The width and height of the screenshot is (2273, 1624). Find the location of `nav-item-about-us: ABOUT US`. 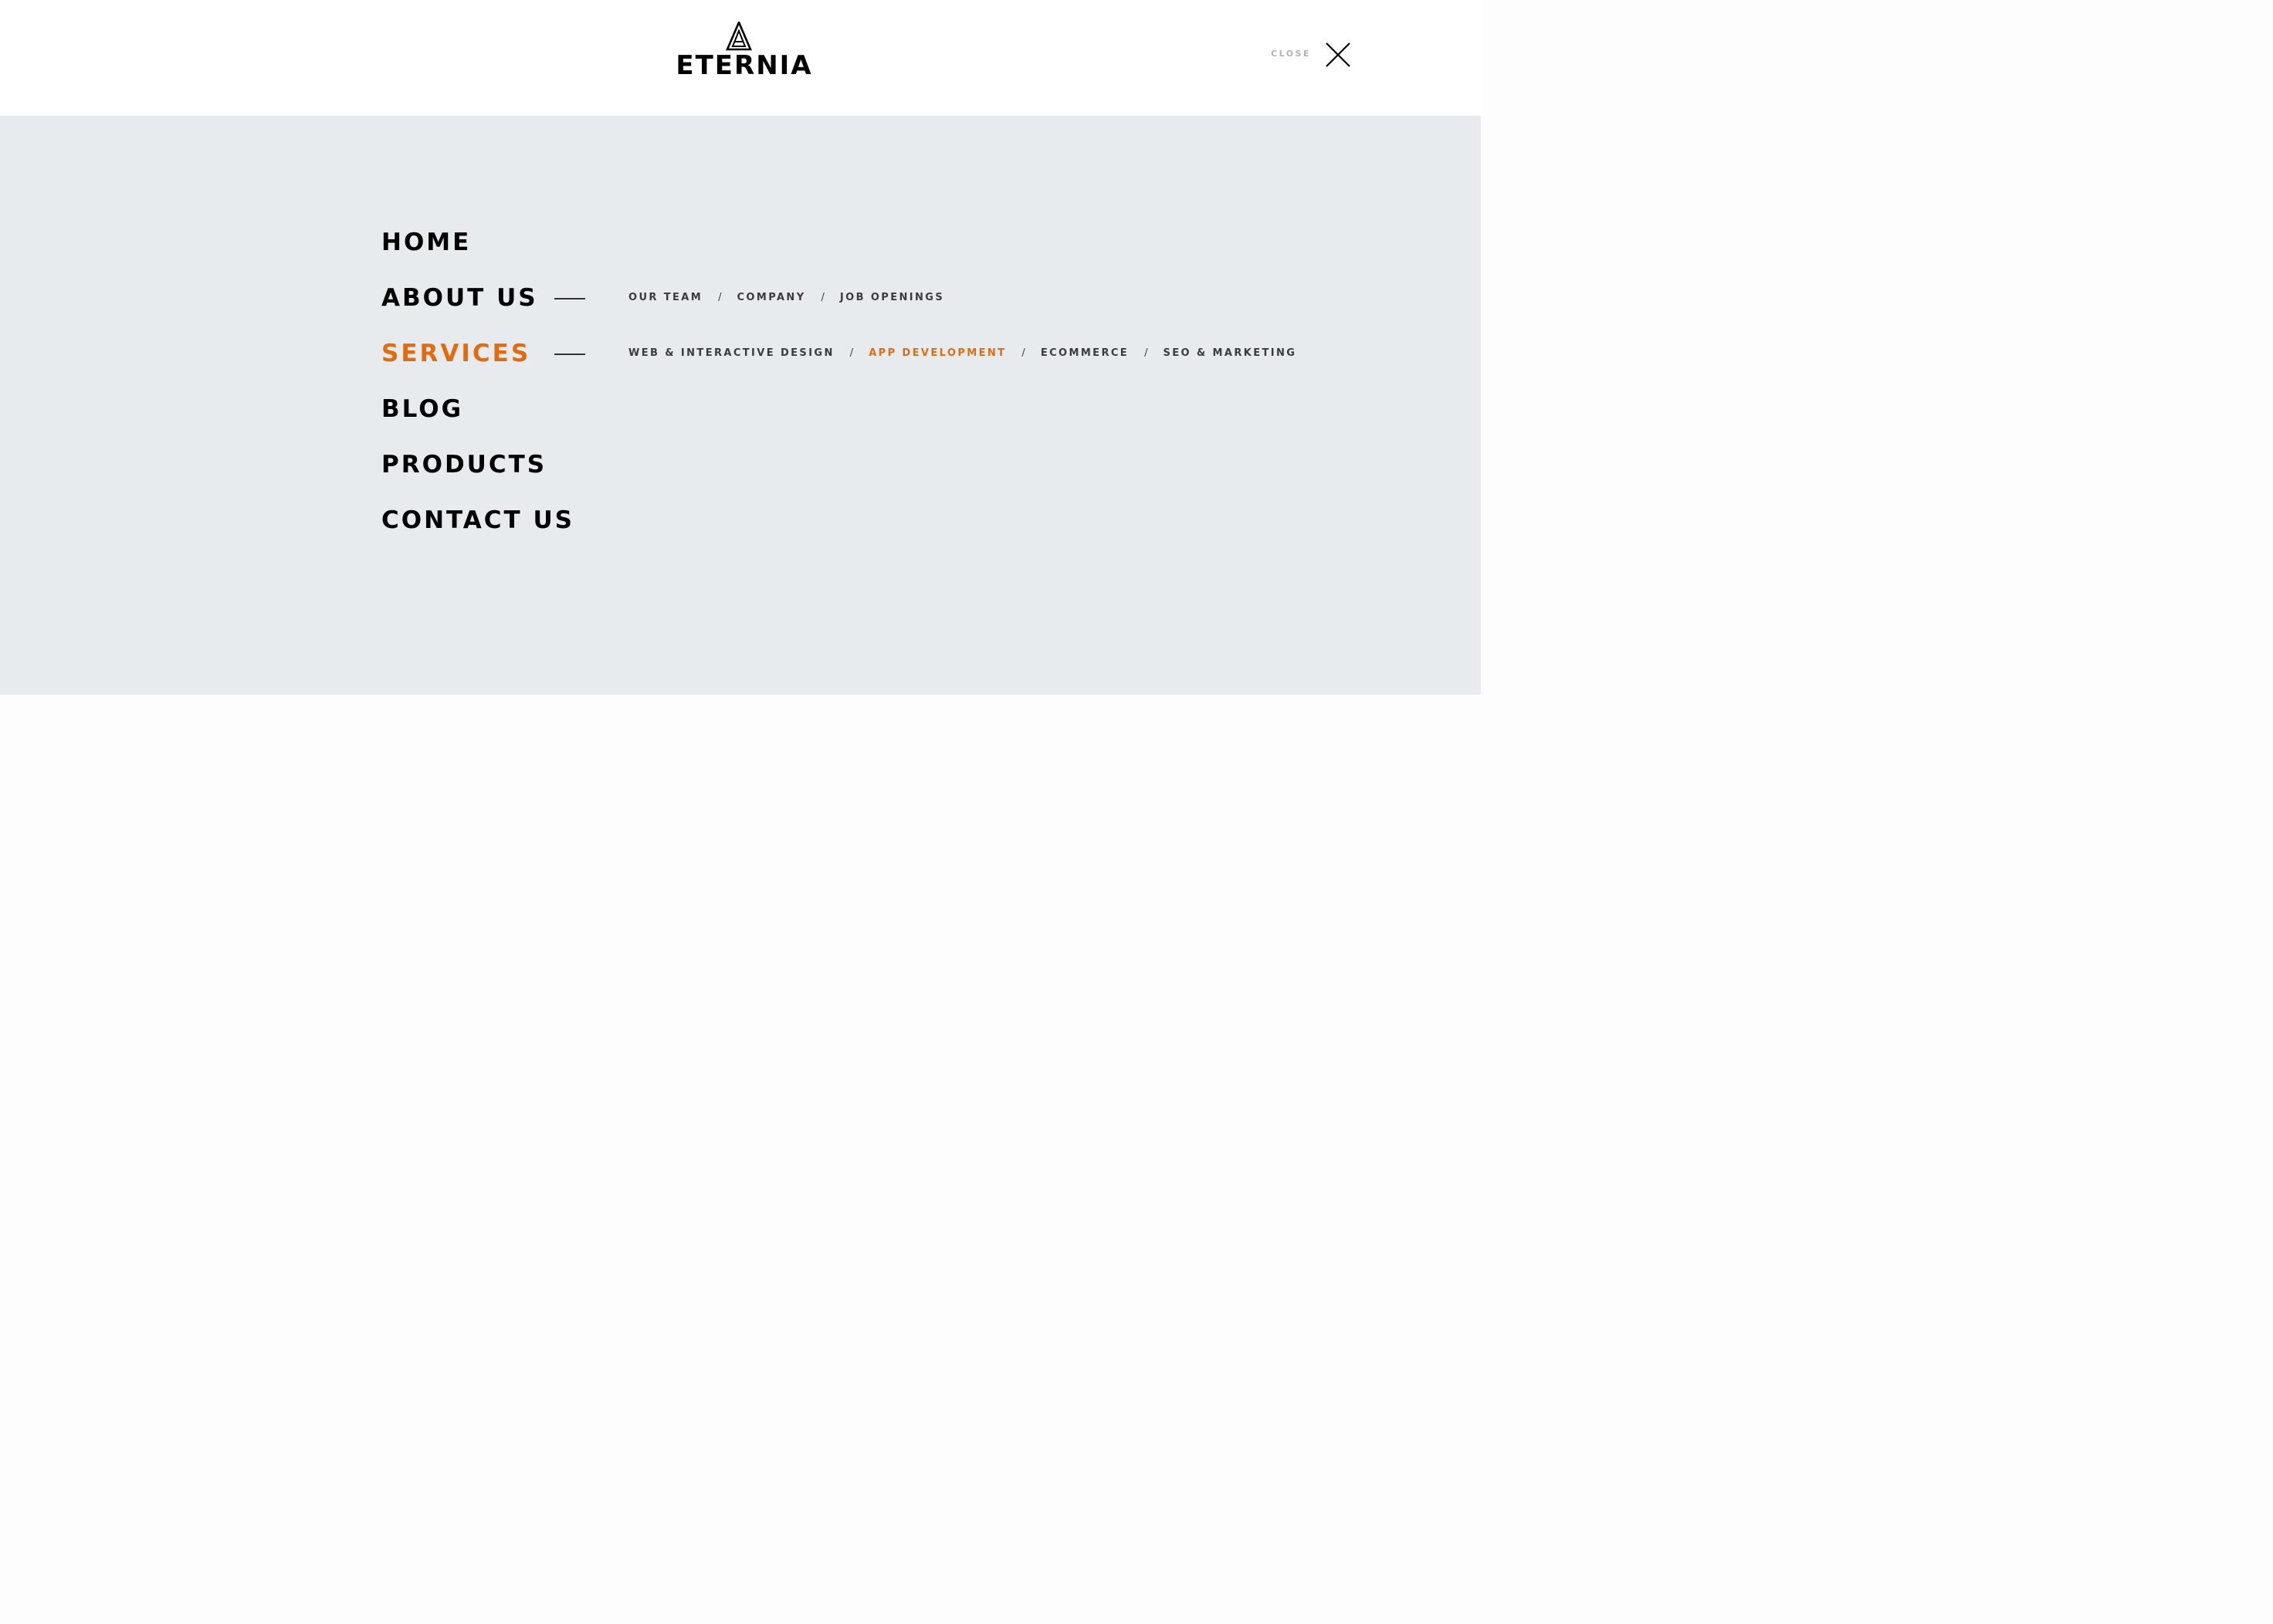

nav-item-about-us: ABOUT US is located at coordinates (459, 298).